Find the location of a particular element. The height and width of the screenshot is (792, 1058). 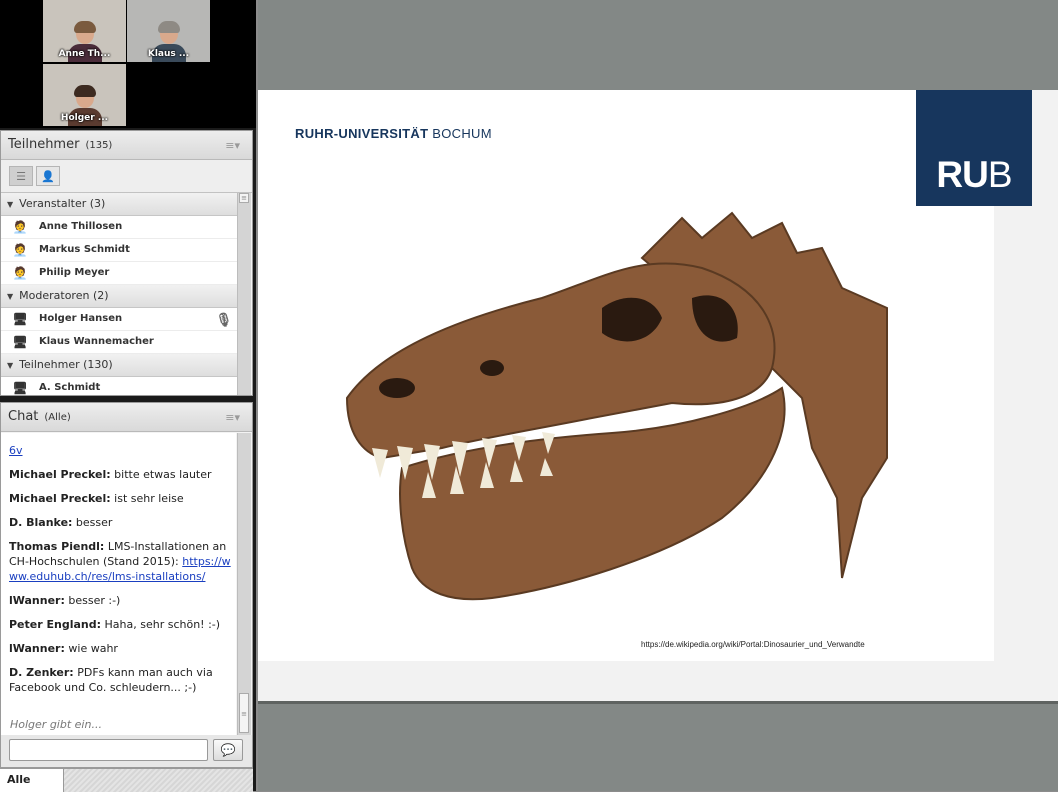

university-name-bold: RUHR-UNIVERSITÄT is located at coordinates (362, 133).